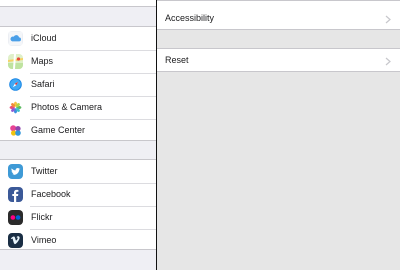 The width and height of the screenshot is (400, 270). What do you see at coordinates (78, 8) in the screenshot?
I see `sidebar-item-partial` at bounding box center [78, 8].